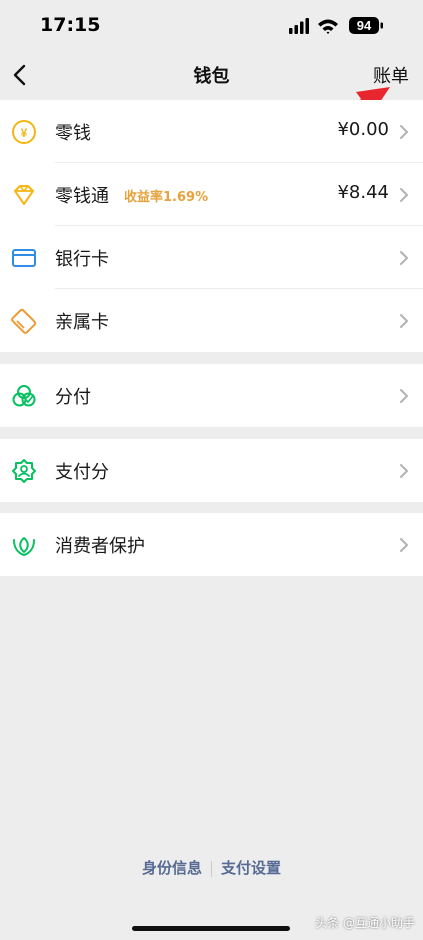 Image resolution: width=423 pixels, height=940 pixels. Describe the element at coordinates (24, 547) in the screenshot. I see `consumer-protection-icon` at that location.